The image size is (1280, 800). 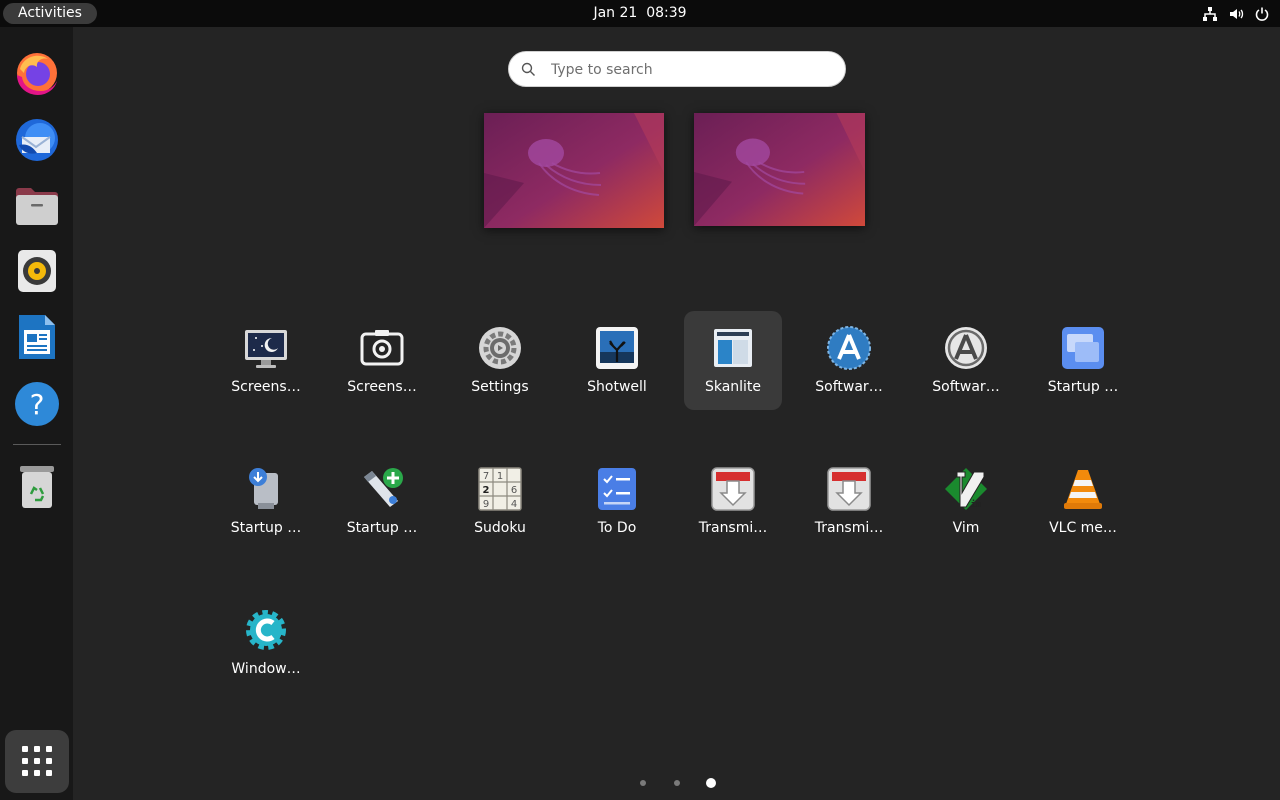 What do you see at coordinates (1210, 14) in the screenshot?
I see `network-icon` at bounding box center [1210, 14].